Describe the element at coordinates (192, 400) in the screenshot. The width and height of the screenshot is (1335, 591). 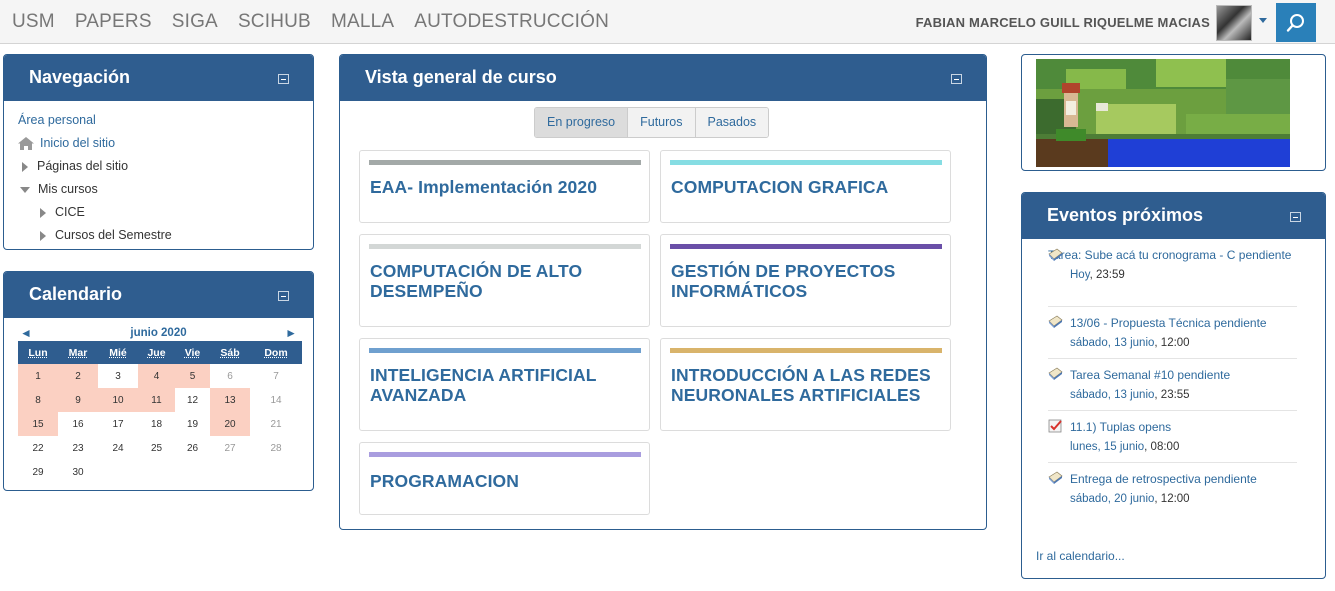
I see `calendar-day: 12` at that location.